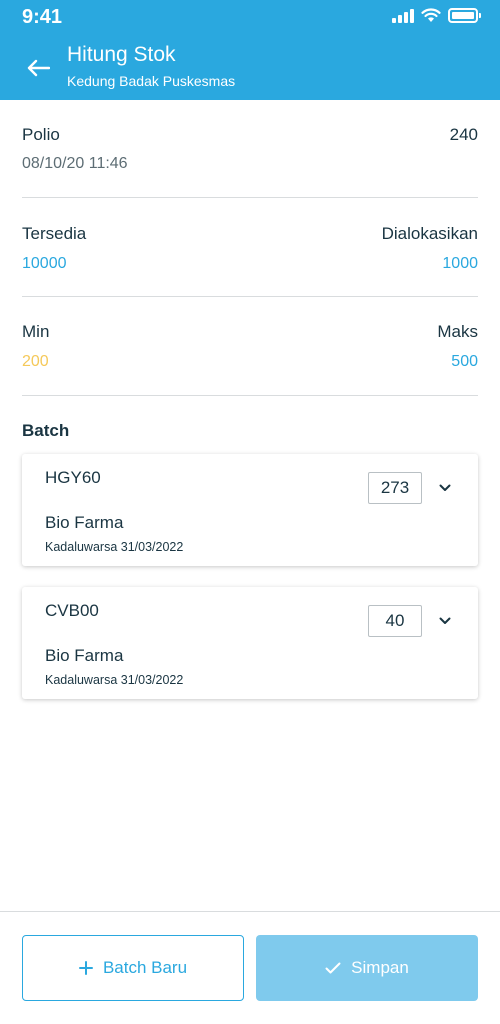 Image resolution: width=500 pixels, height=1024 pixels. I want to click on add-batch-button: Batch Baru, so click(133, 968).